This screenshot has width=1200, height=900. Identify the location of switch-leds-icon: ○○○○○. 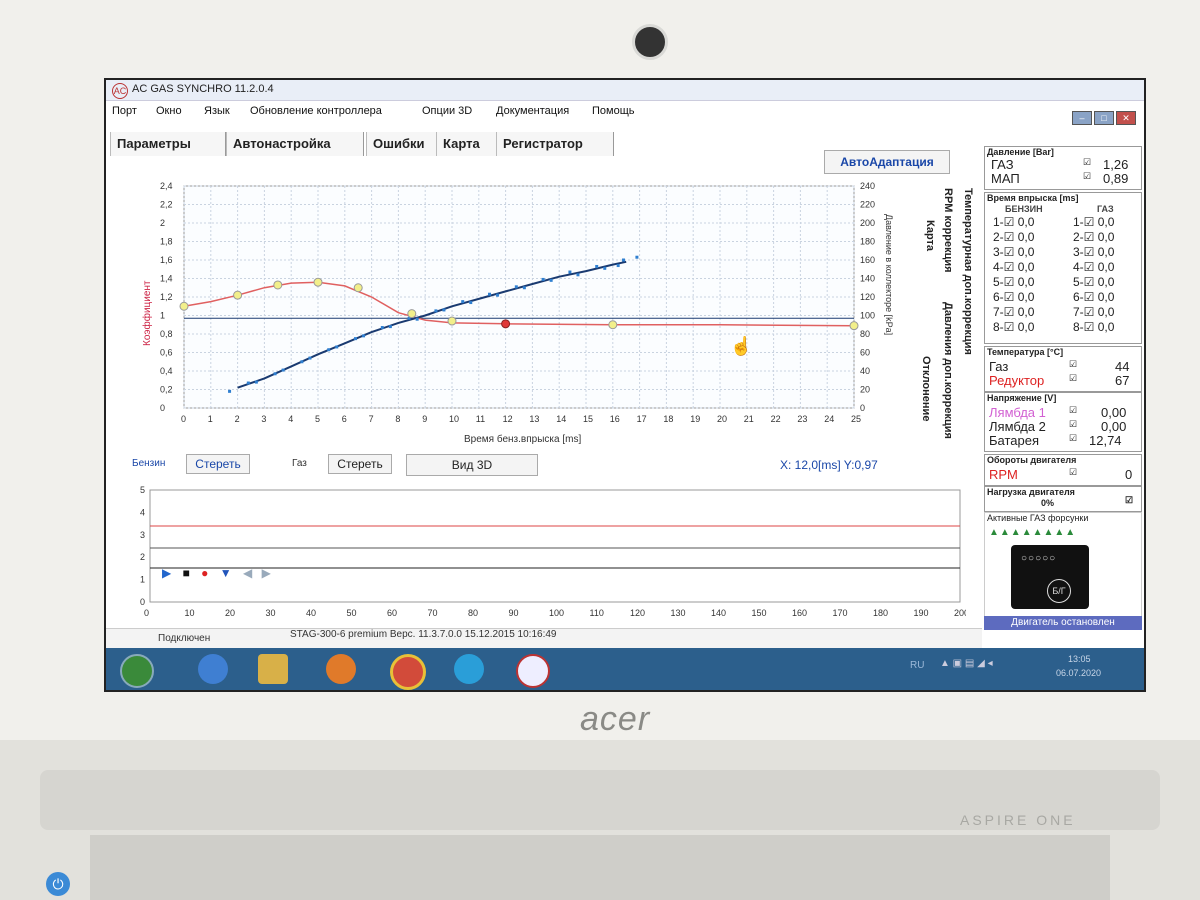
(1039, 558).